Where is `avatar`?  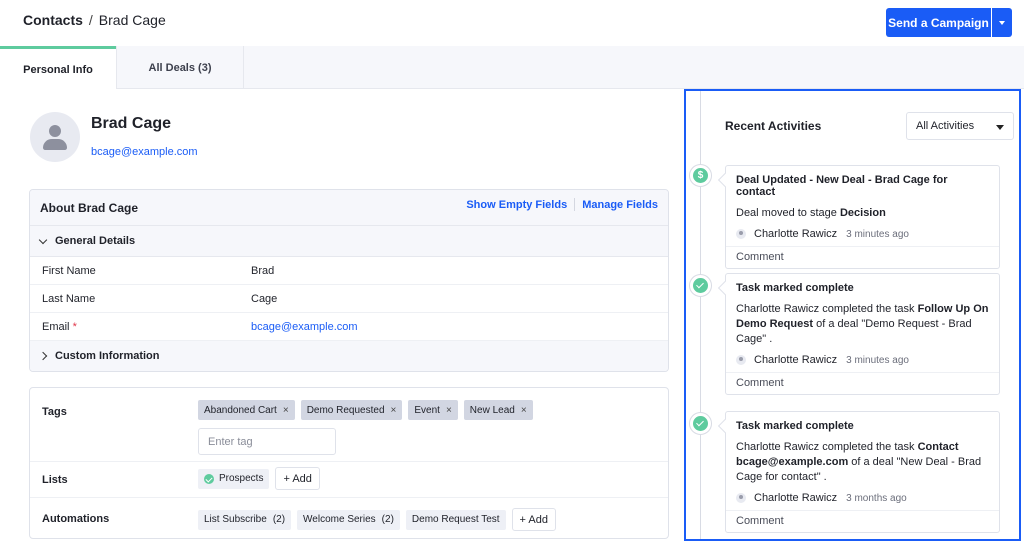
avatar is located at coordinates (55, 137).